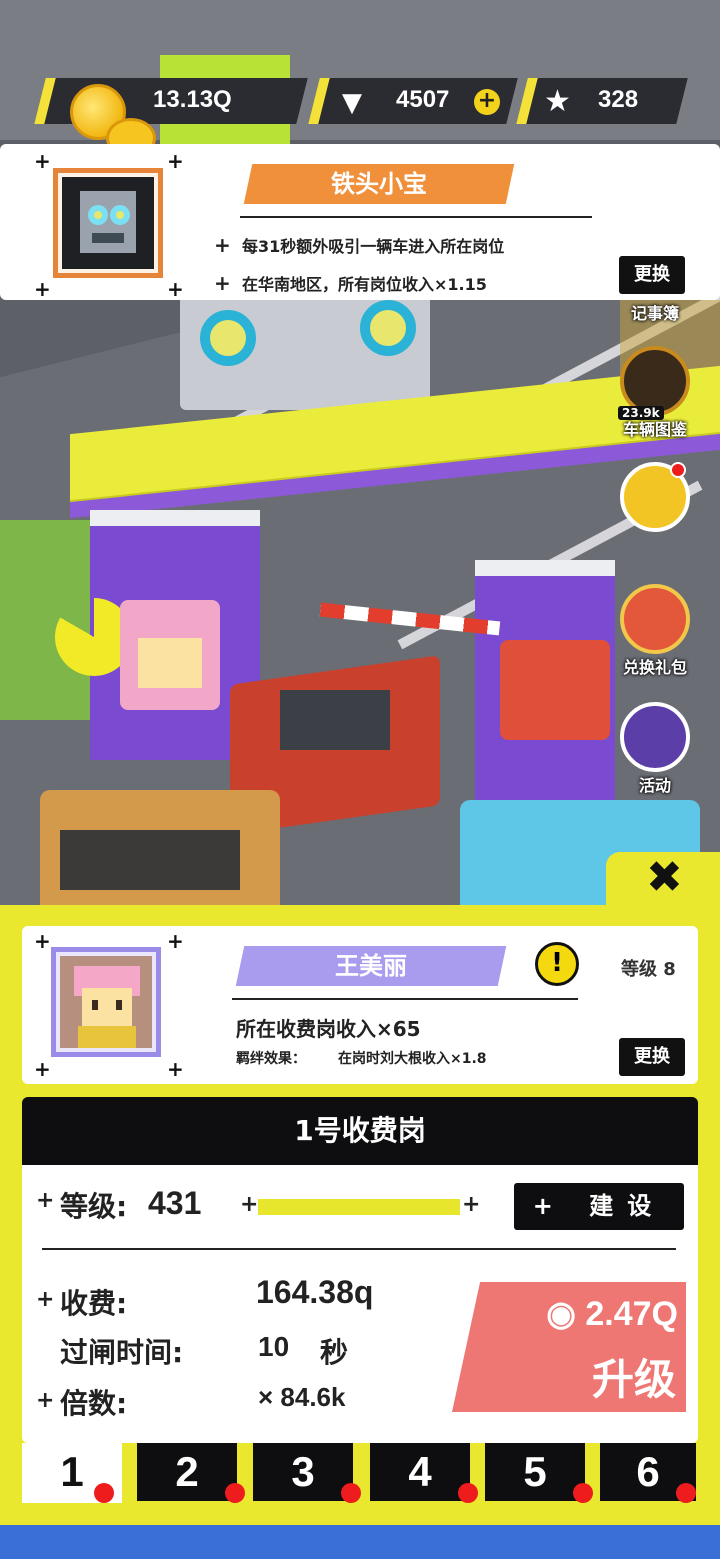 This screenshot has width=720, height=1559. Describe the element at coordinates (652, 275) in the screenshot. I see `hero-change-button: 更换` at that location.